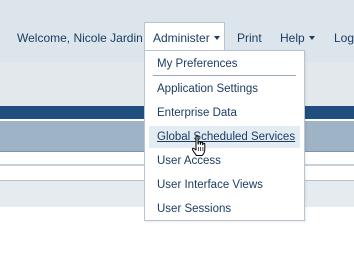  What do you see at coordinates (224, 113) in the screenshot?
I see `menu-item-enterprise-data: Enterprise Data` at bounding box center [224, 113].